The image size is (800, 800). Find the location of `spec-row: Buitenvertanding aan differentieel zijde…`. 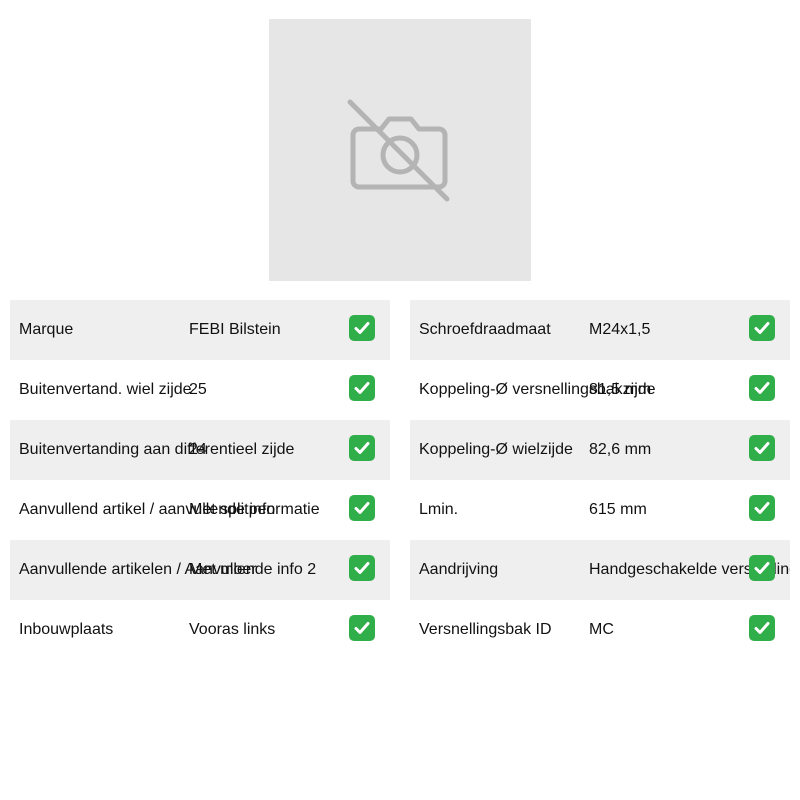

spec-row: Buitenvertanding aan differentieel zijde… is located at coordinates (200, 450).